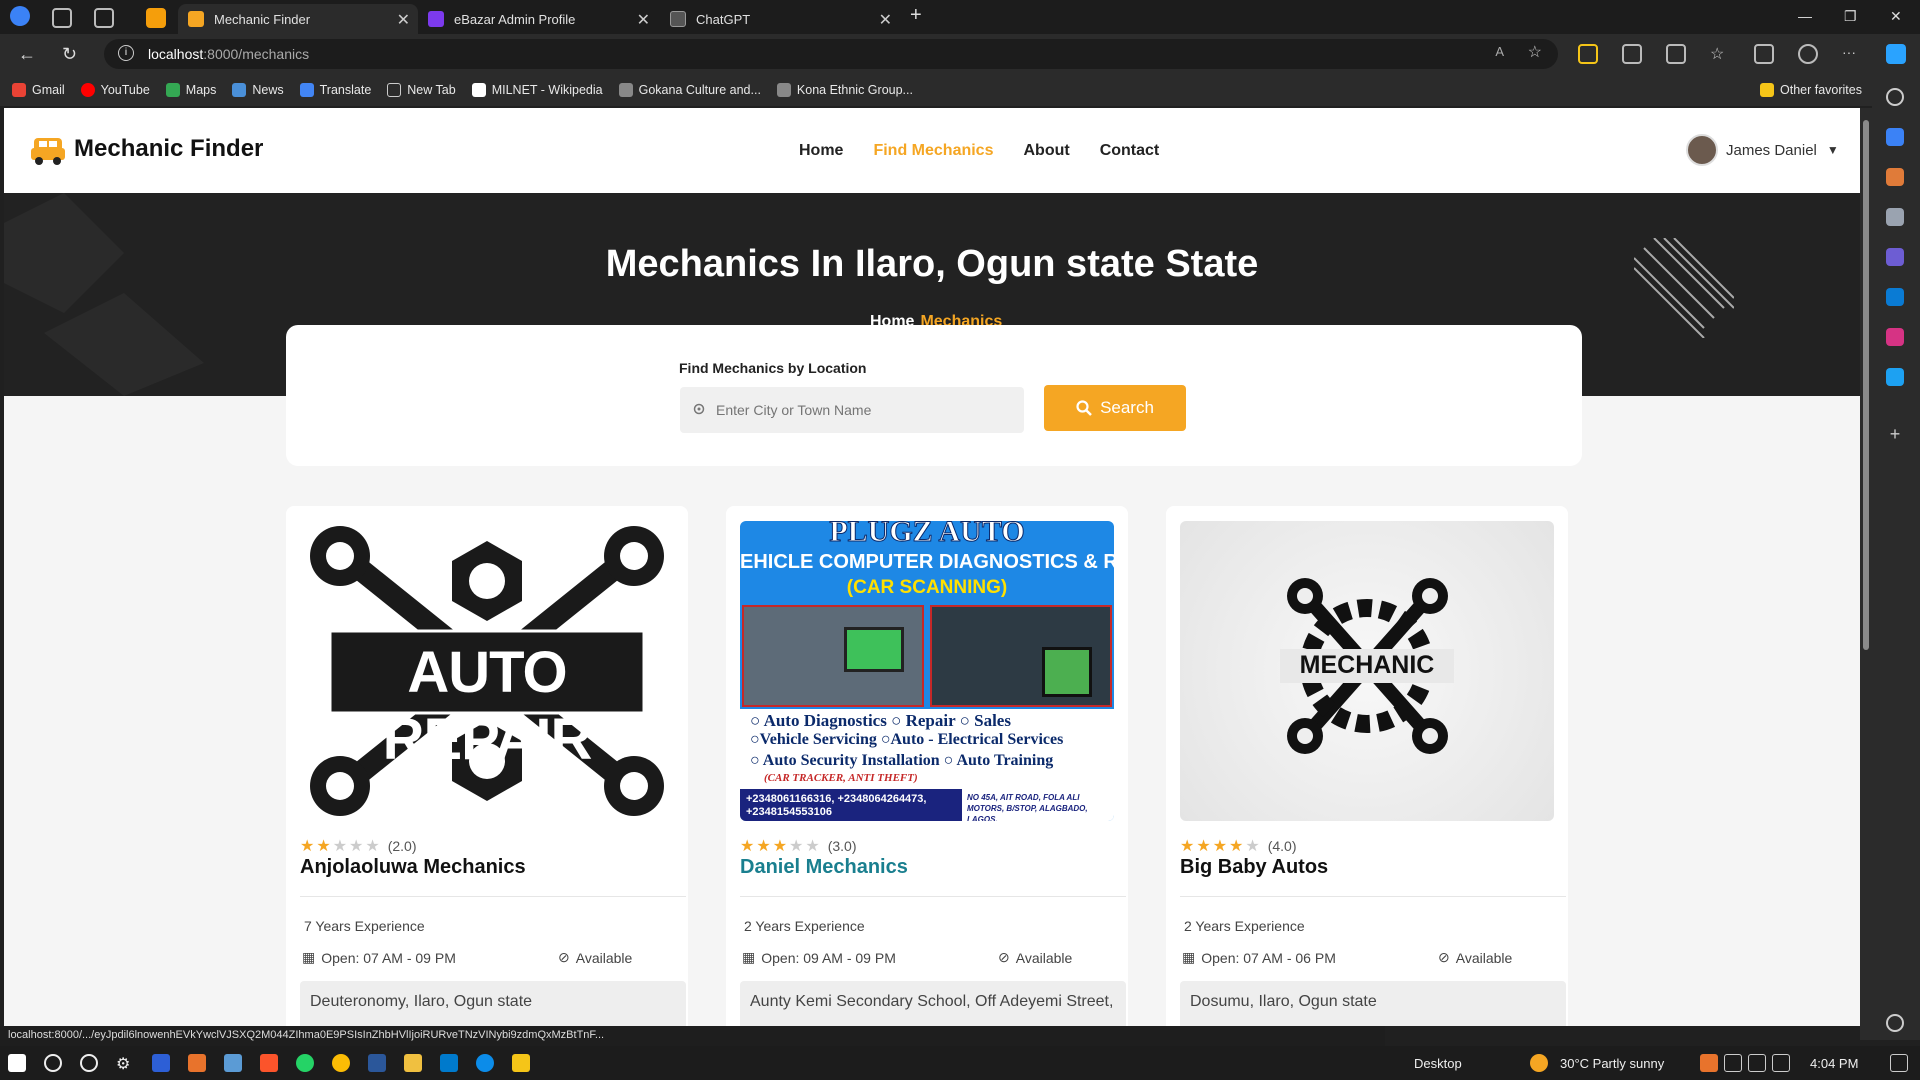 The width and height of the screenshot is (1920, 1080). What do you see at coordinates (258, 90) in the screenshot?
I see `bookmark-news: News` at bounding box center [258, 90].